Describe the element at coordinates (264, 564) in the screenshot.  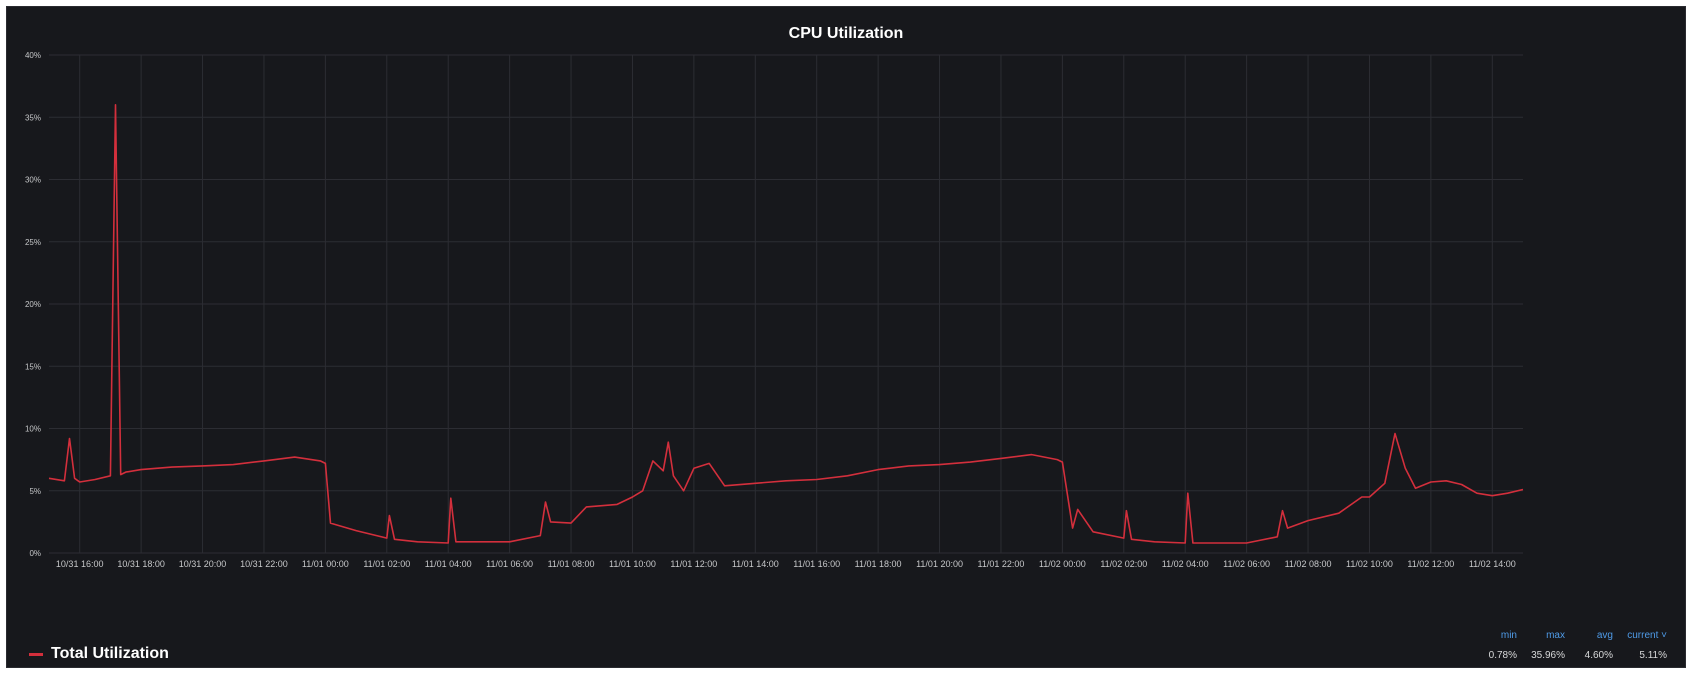
I see `x-tick-label: 10/31 22:00` at that location.